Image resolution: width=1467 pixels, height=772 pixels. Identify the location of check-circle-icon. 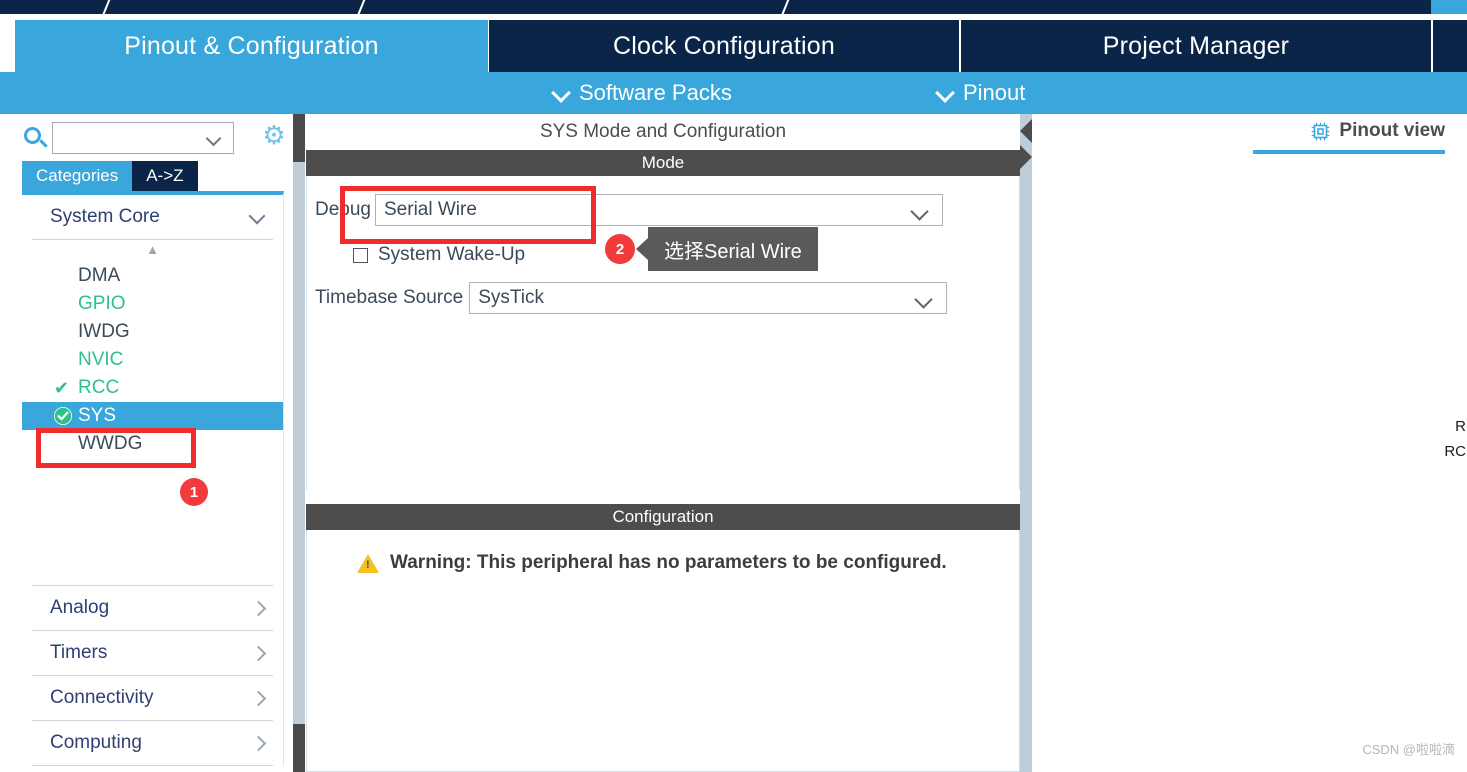
(63, 416).